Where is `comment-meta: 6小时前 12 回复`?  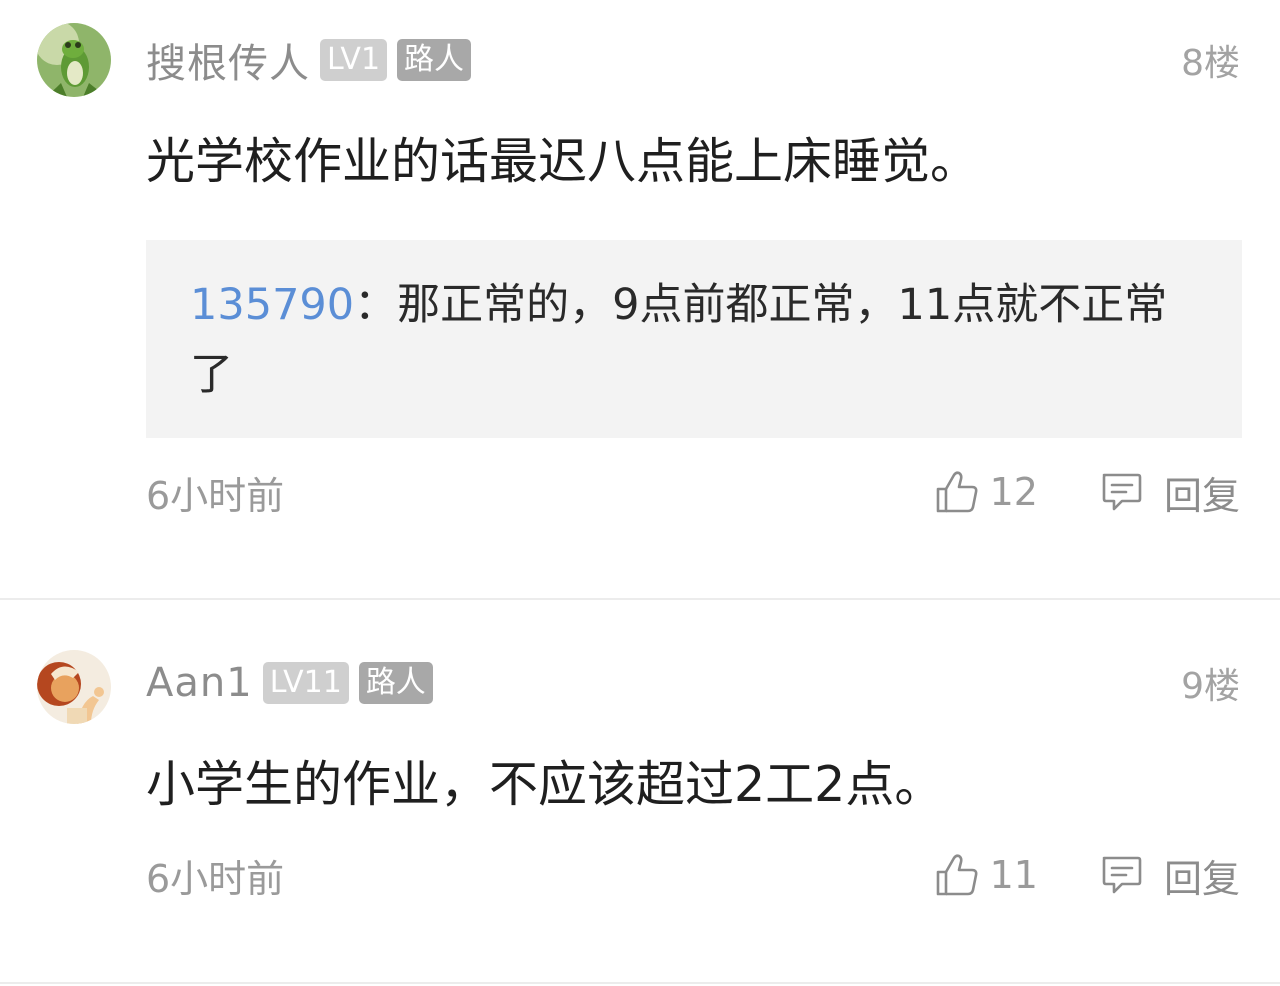
comment-meta: 6小时前 12 回复 is located at coordinates (693, 492).